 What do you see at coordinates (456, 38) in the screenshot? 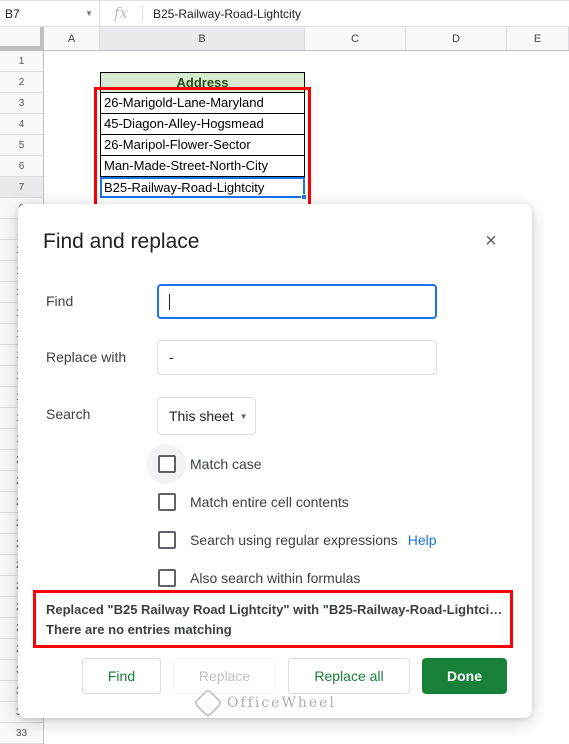
I see `column-header-d: D` at bounding box center [456, 38].